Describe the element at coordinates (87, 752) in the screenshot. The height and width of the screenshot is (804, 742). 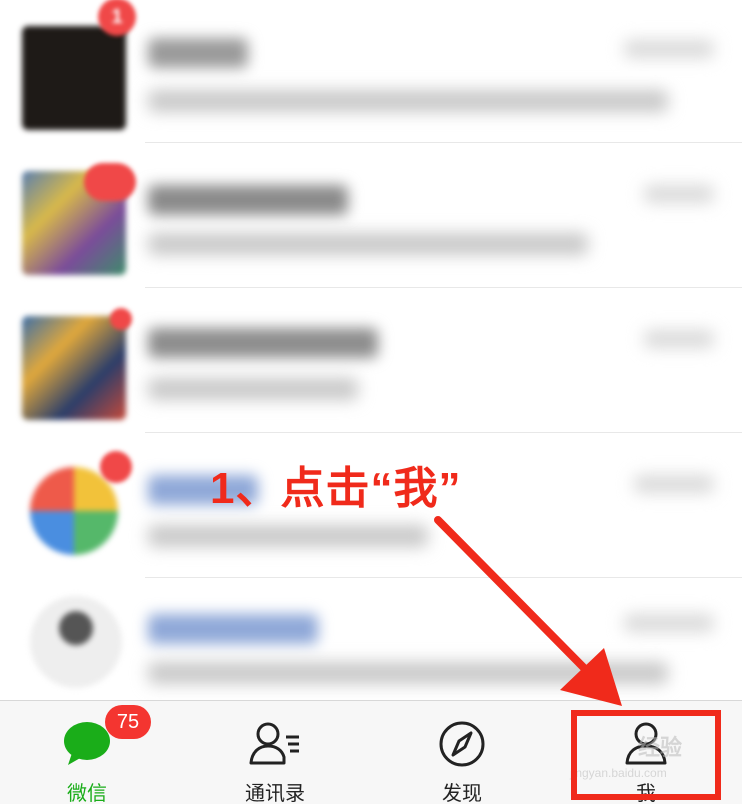
I see `tab-chats: 75 微信` at that location.